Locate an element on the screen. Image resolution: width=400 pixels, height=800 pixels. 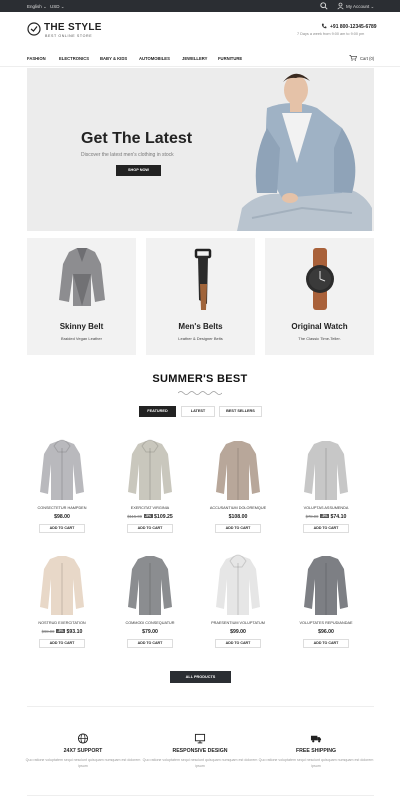
hero-model-image is located at coordinates (298, 149).